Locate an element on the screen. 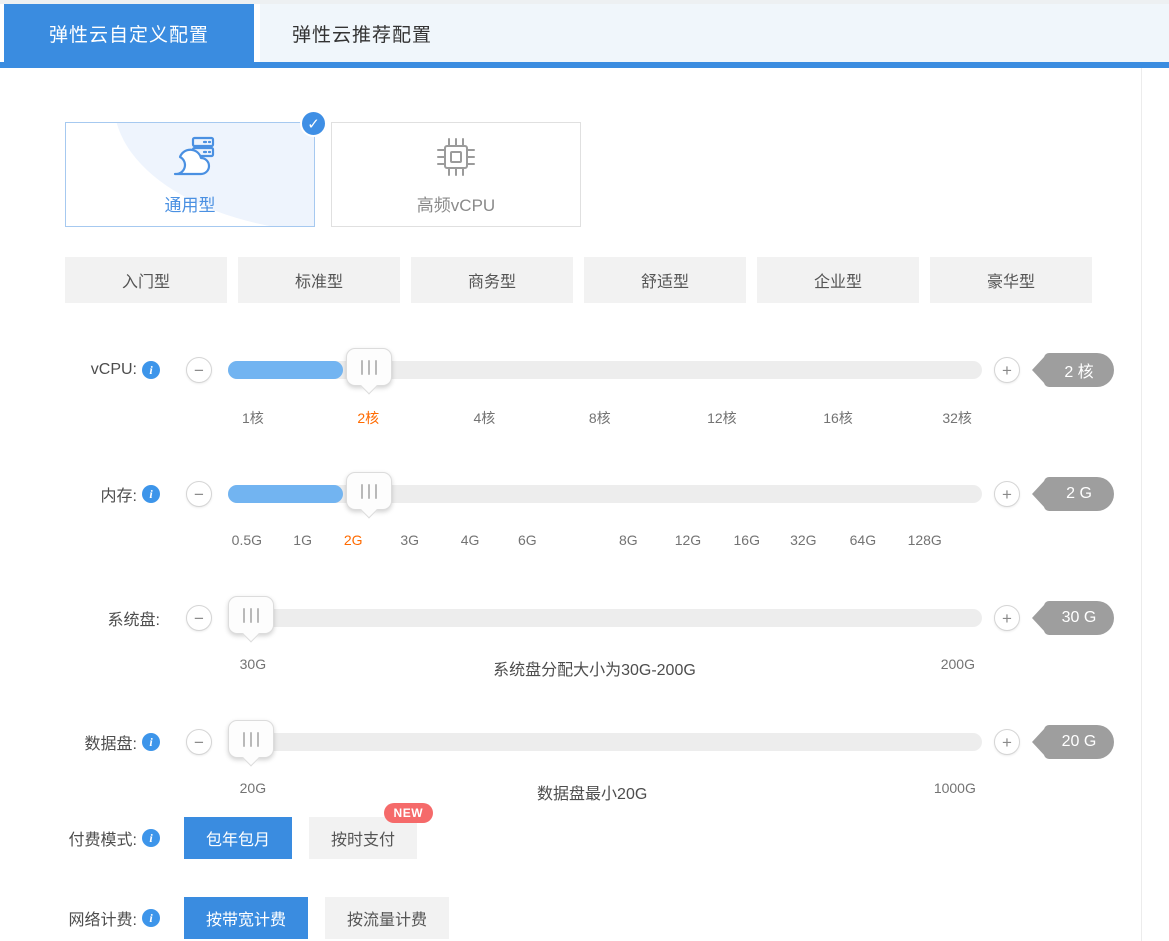  network-billing-label: 网络计费: i is located at coordinates (112, 918).